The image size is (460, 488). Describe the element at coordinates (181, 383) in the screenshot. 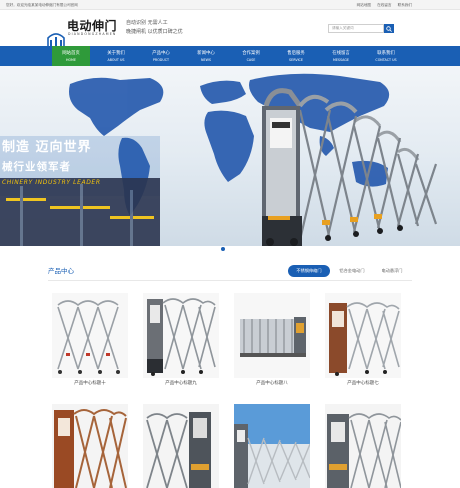

I see `product-caption: 产品中心标题九` at that location.